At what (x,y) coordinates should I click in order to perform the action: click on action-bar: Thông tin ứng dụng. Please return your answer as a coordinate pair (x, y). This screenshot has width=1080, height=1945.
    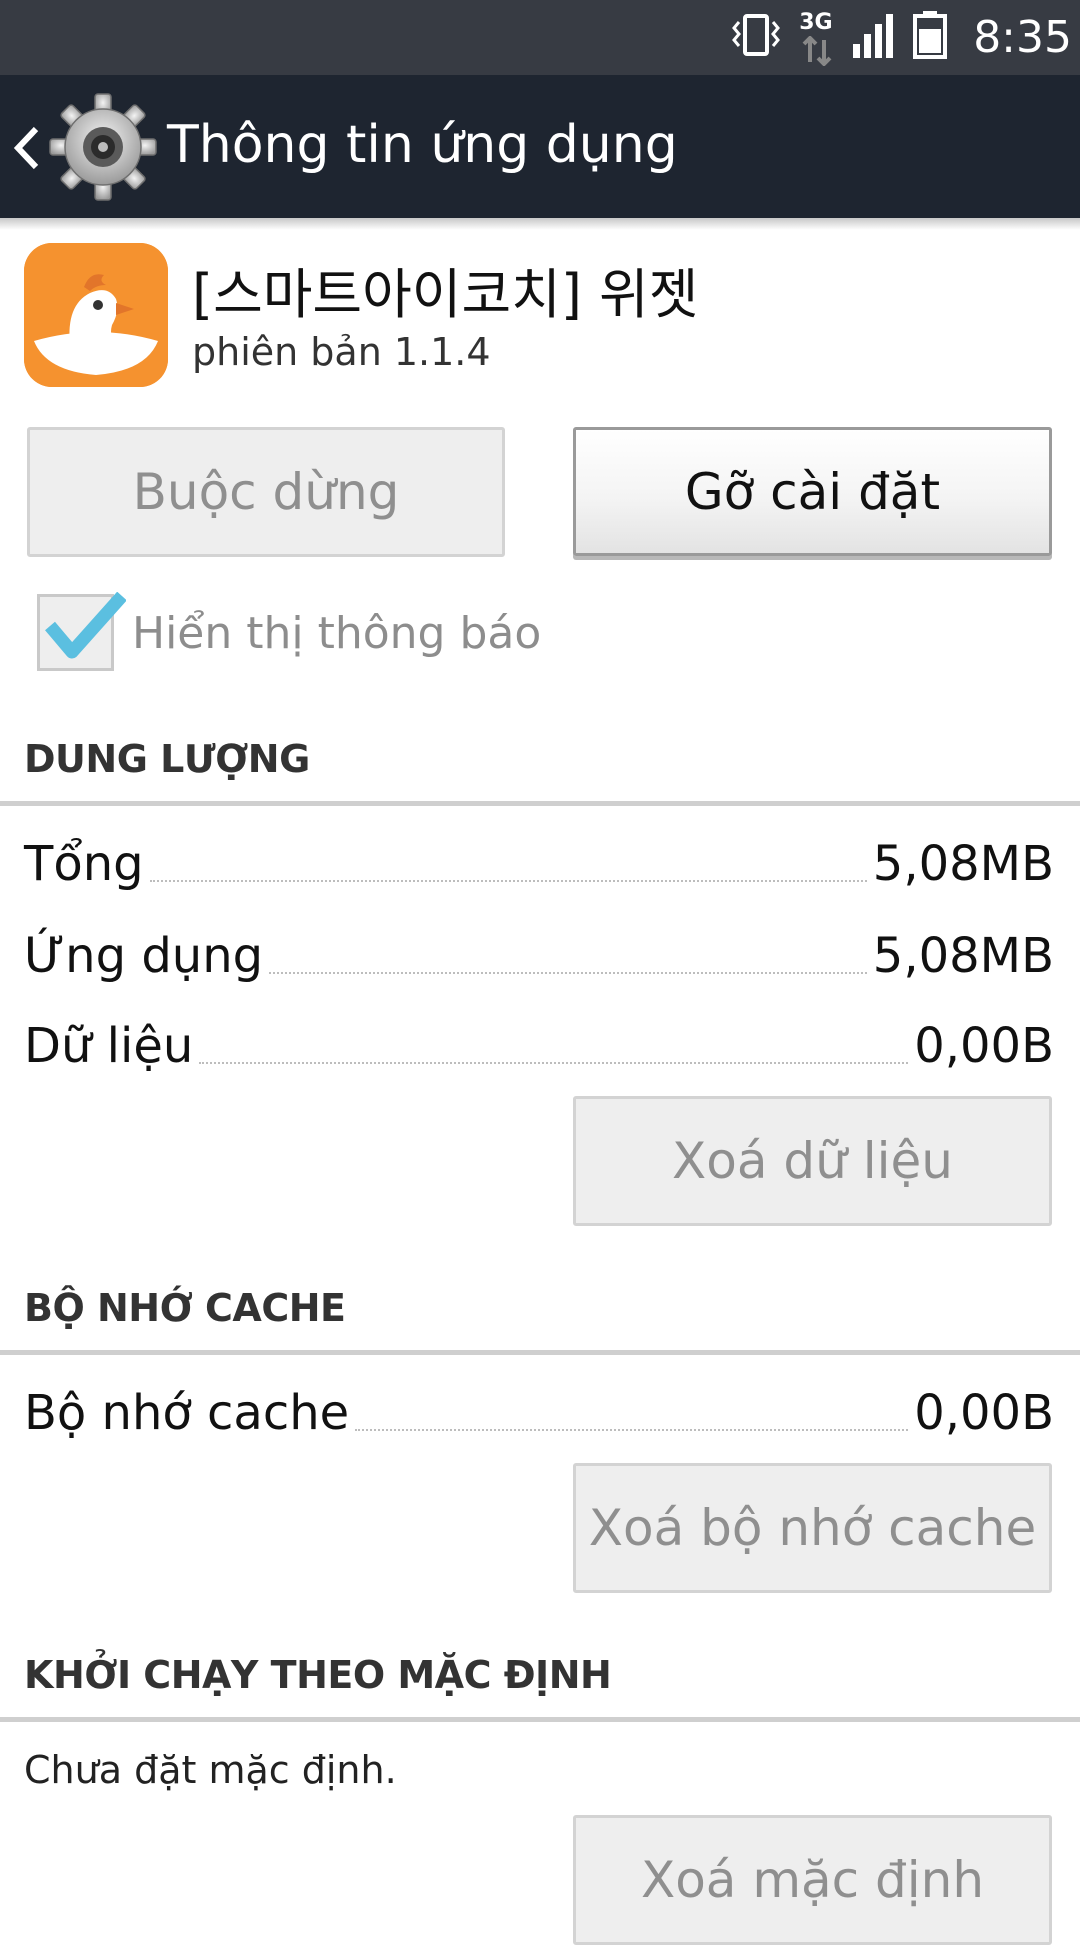
    Looking at the image, I should click on (540, 146).